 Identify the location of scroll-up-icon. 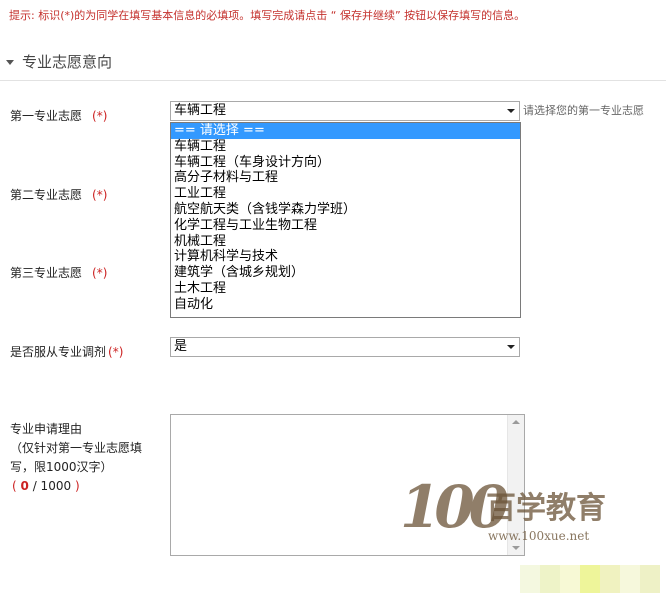
(516, 422).